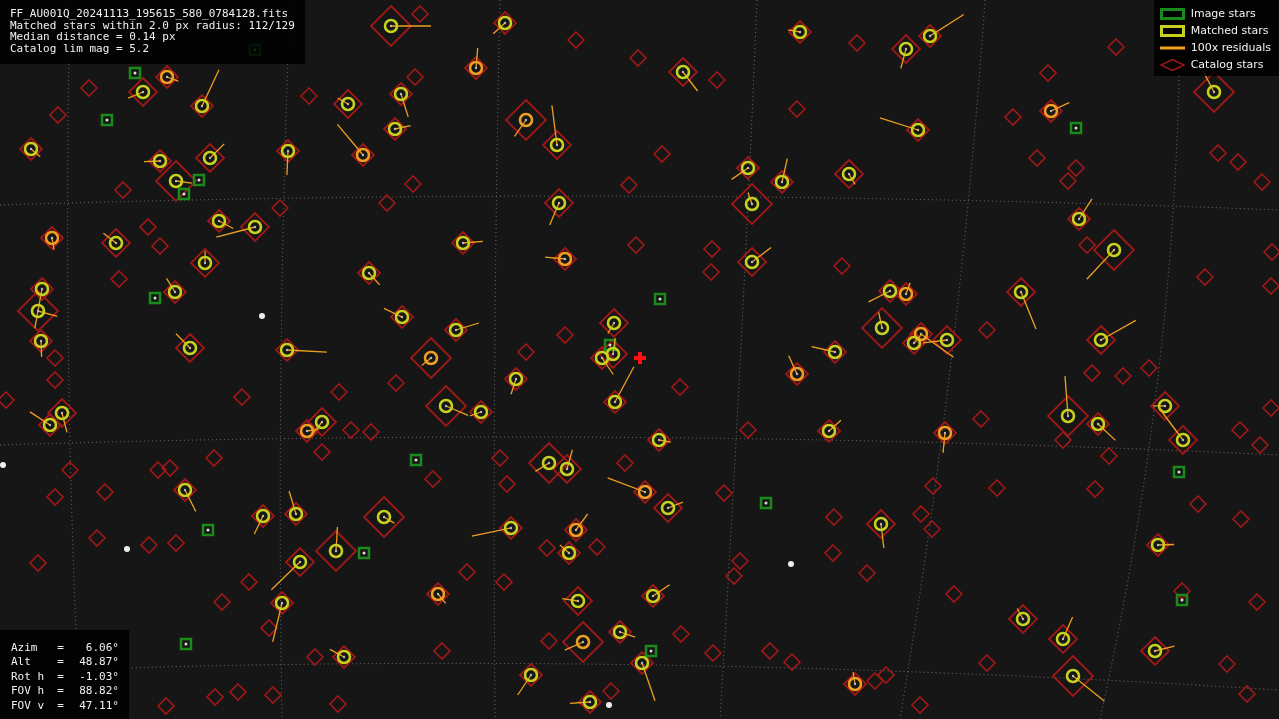 The height and width of the screenshot is (719, 1279). I want to click on pointing-label: FOV v =, so click(37, 705).